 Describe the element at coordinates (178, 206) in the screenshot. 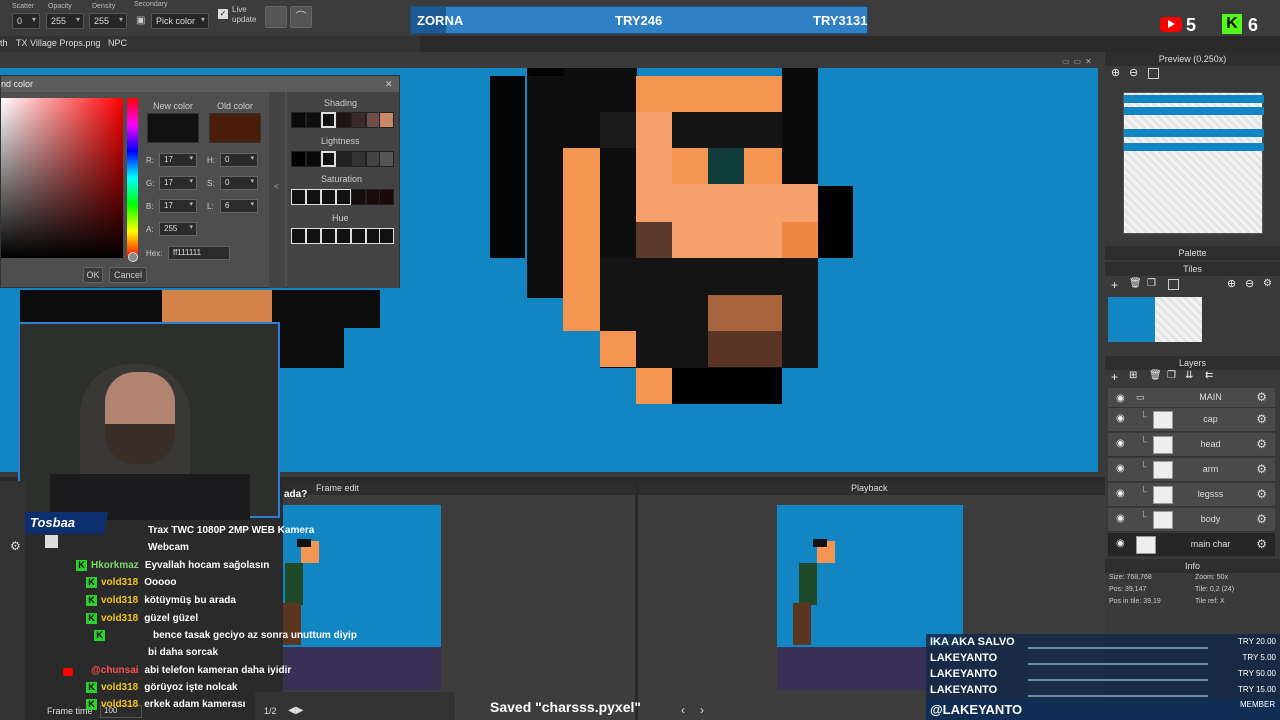

I see `b-input: 17 ▾` at that location.